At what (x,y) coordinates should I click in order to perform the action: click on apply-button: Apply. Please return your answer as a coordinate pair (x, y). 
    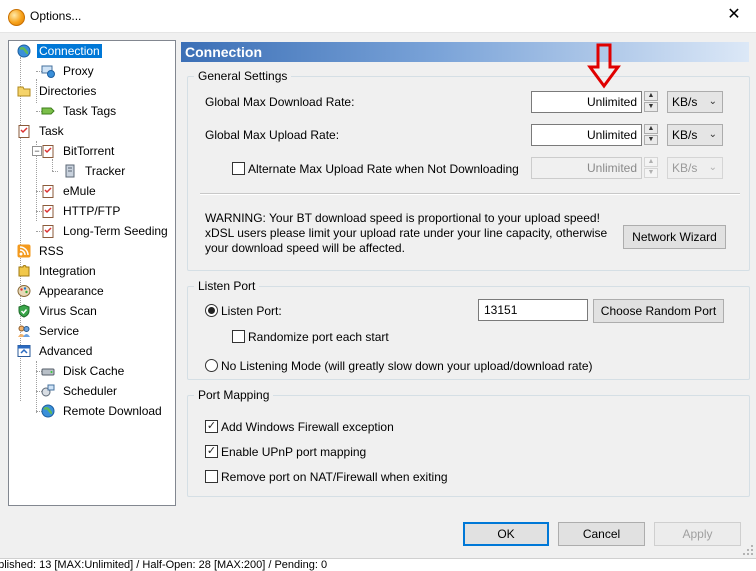
    Looking at the image, I should click on (697, 534).